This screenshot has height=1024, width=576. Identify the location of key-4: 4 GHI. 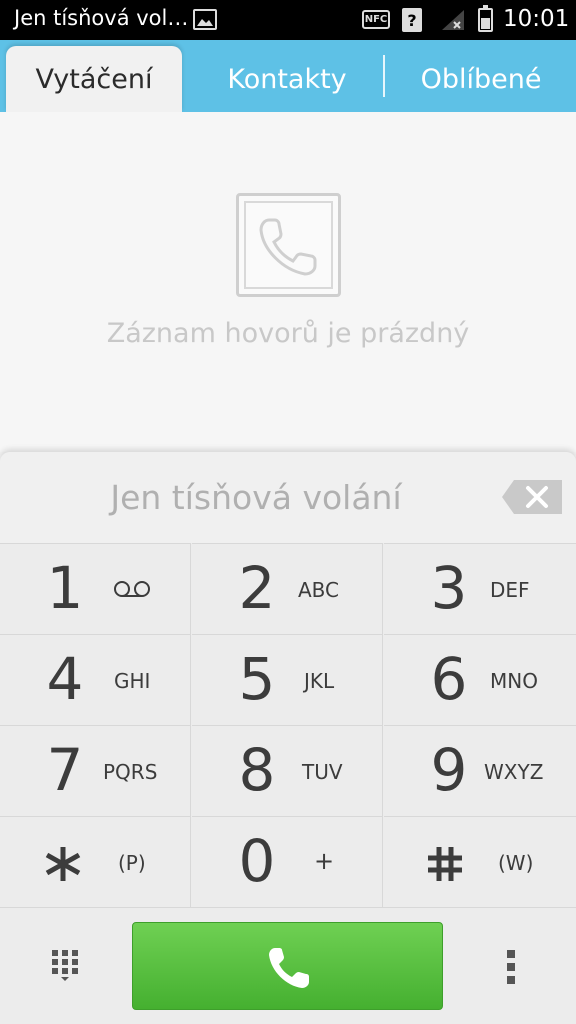
(95, 679).